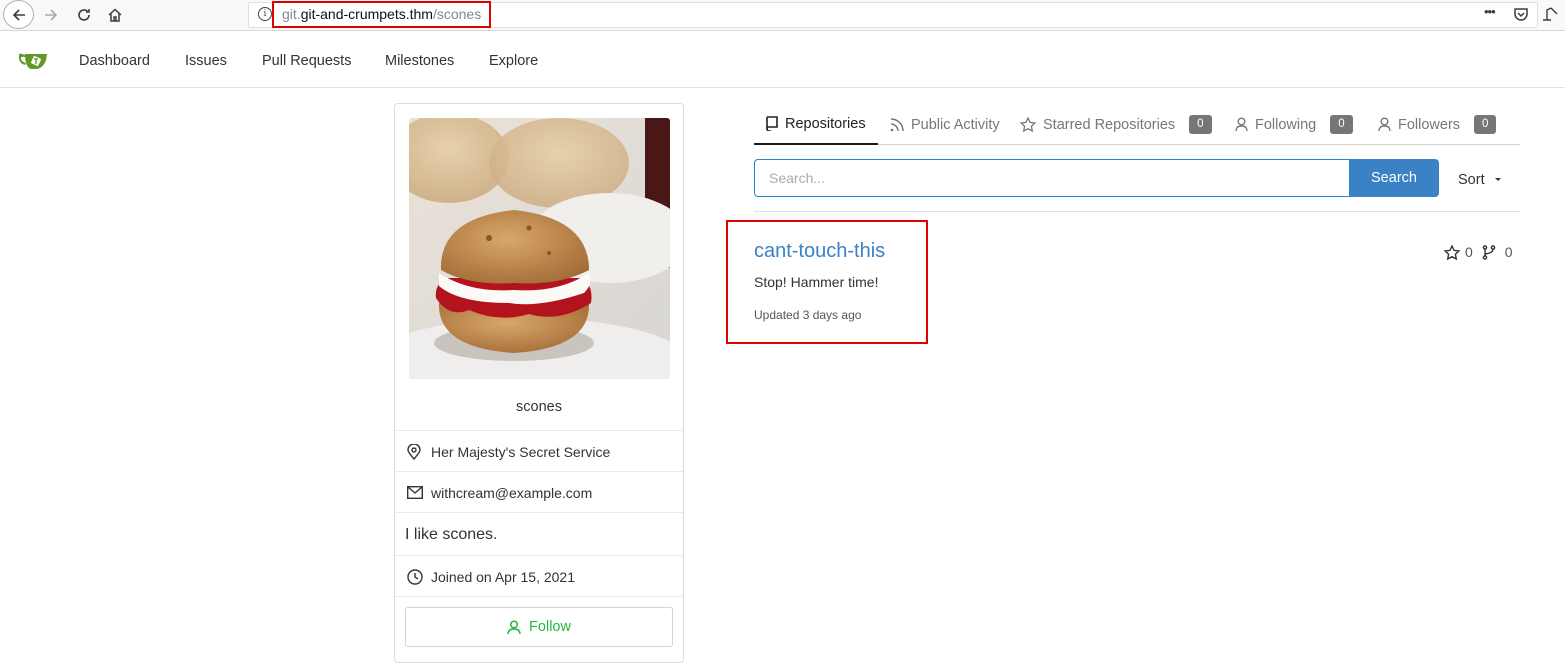 This screenshot has width=1565, height=666. I want to click on location-text: Her Majesty's Secret Service, so click(521, 452).